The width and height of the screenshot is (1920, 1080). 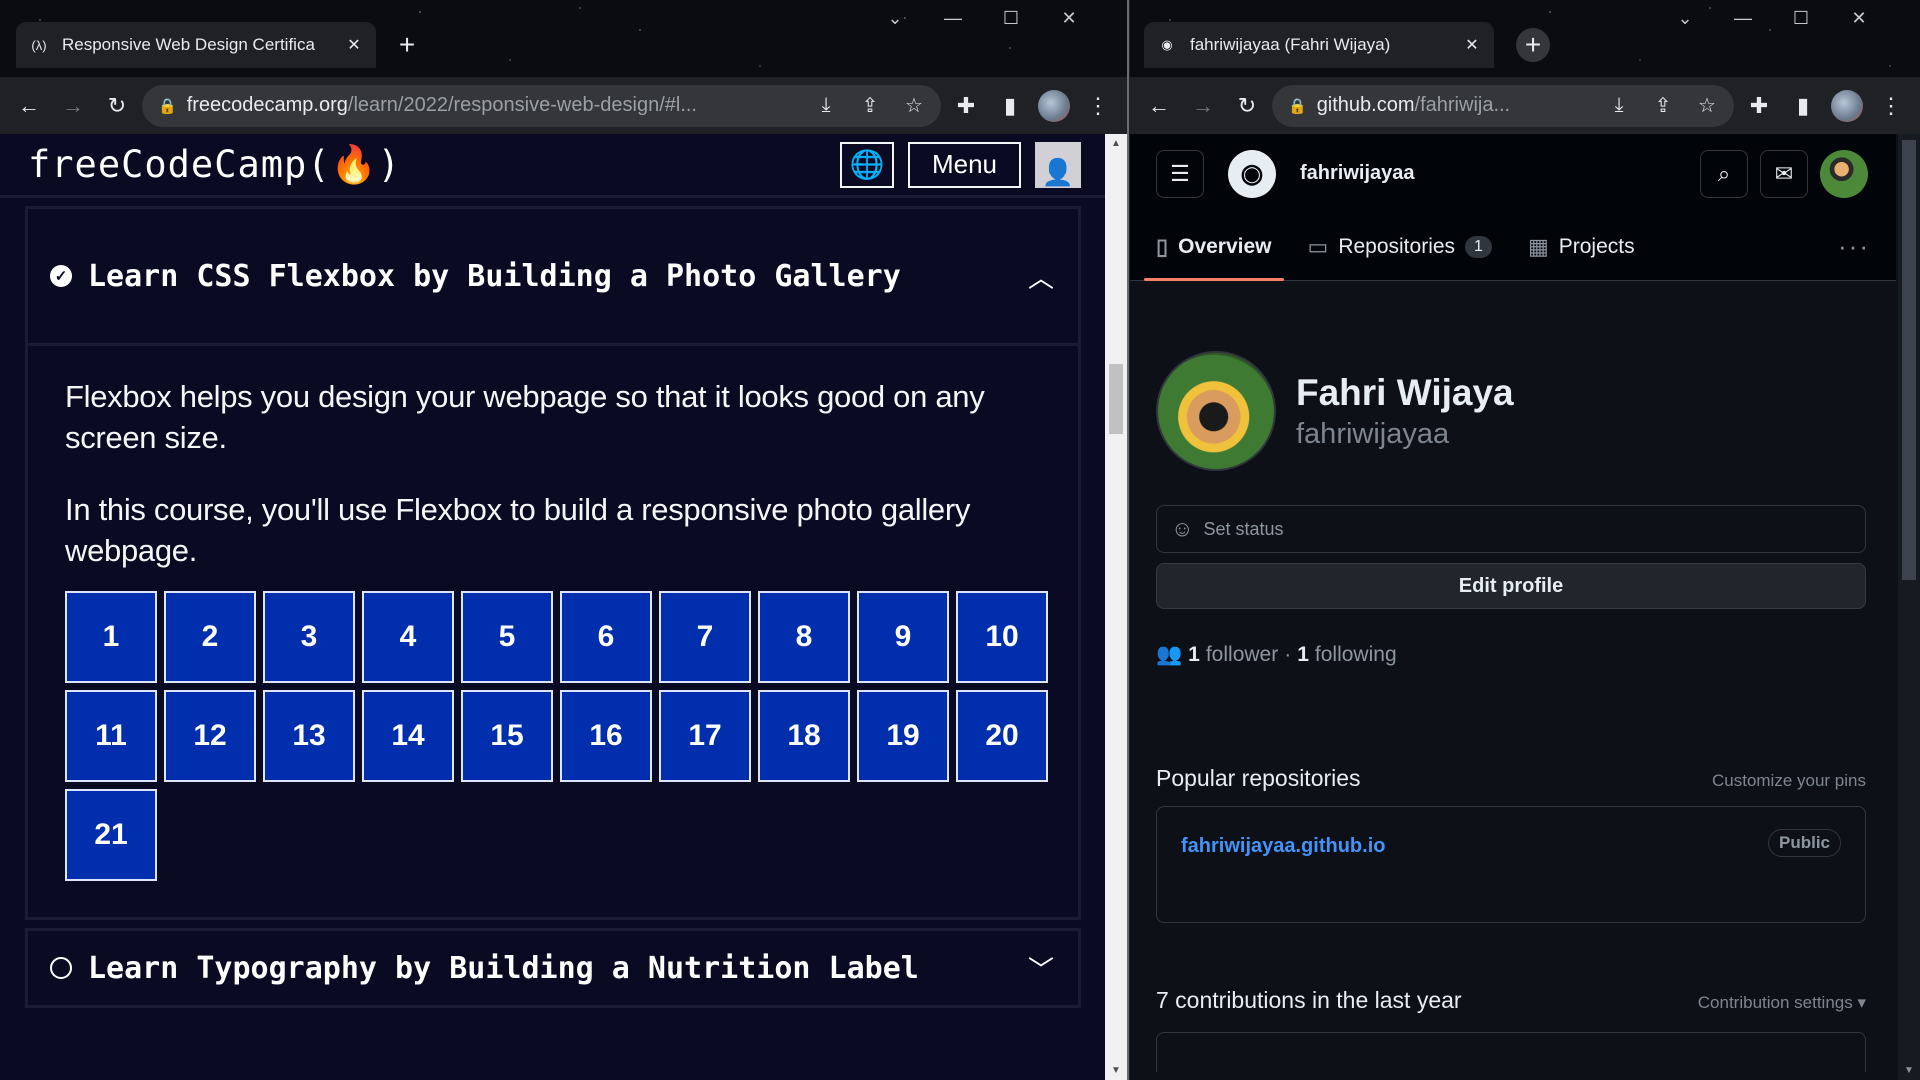 I want to click on left-tab-title: Responsive Web Design Certifica, so click(x=188, y=44).